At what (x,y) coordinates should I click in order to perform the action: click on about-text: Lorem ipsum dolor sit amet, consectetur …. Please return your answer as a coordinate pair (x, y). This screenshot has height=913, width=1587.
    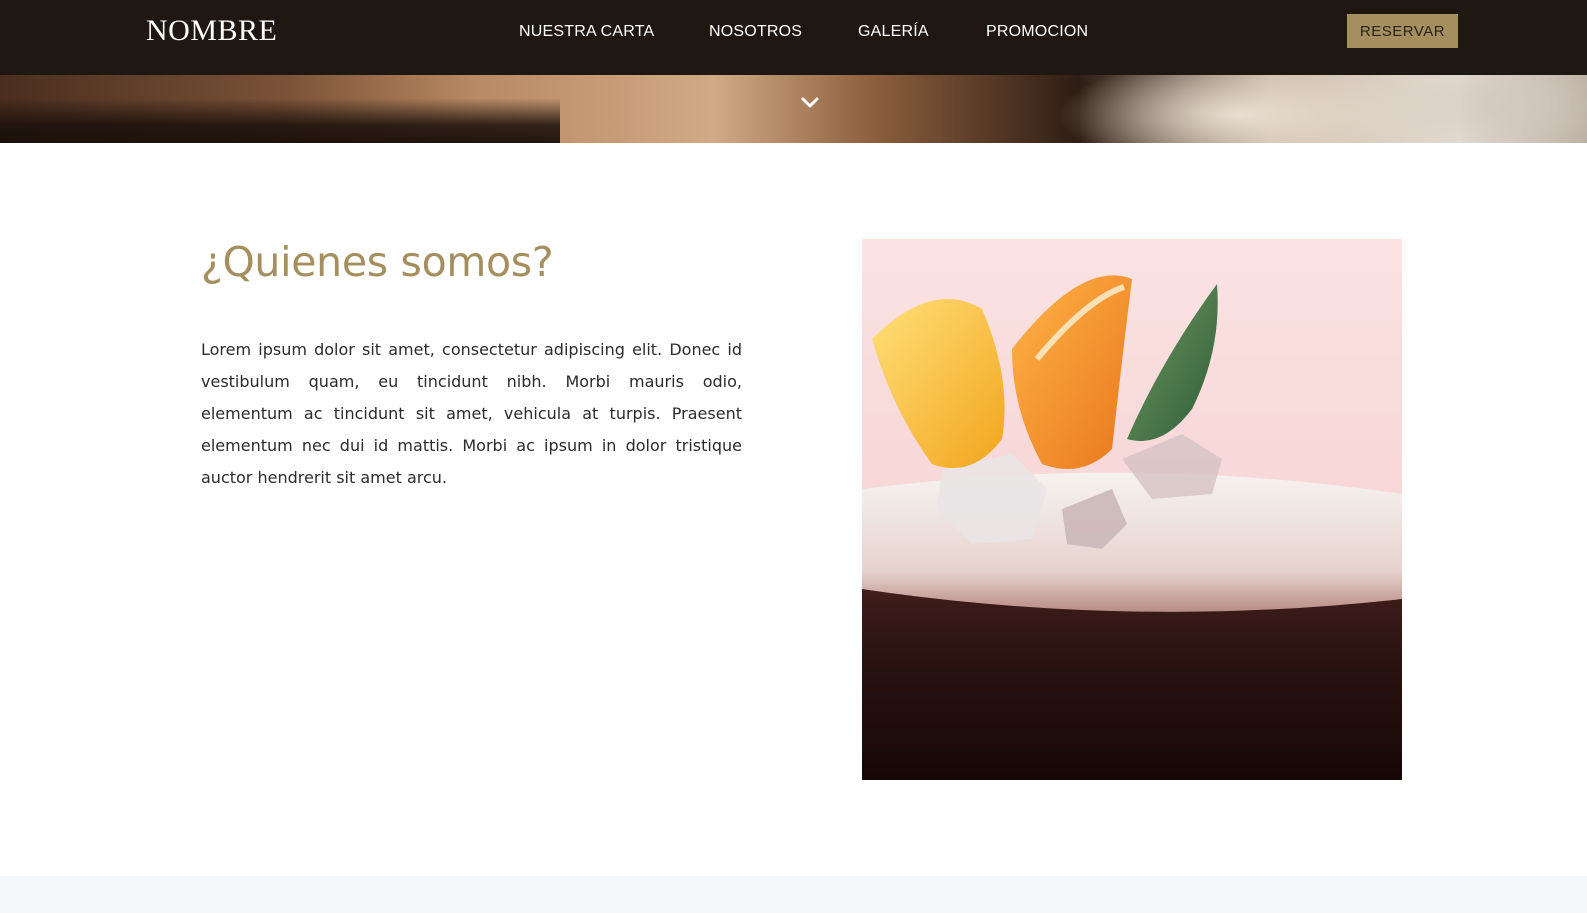
    Looking at the image, I should click on (471, 413).